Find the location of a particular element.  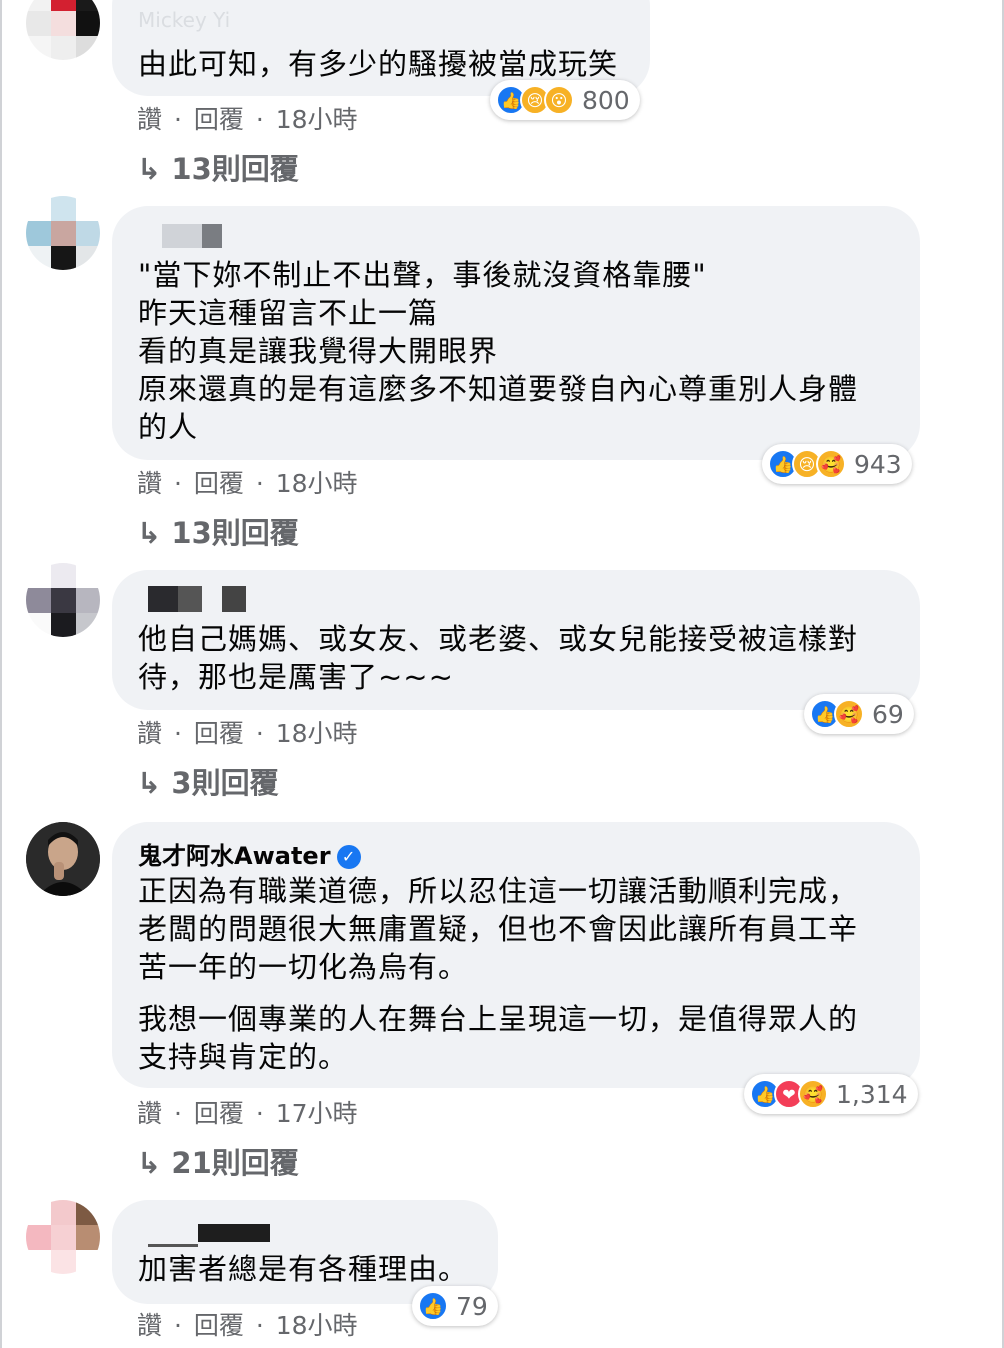

reaction-count: 79 is located at coordinates (472, 1306).